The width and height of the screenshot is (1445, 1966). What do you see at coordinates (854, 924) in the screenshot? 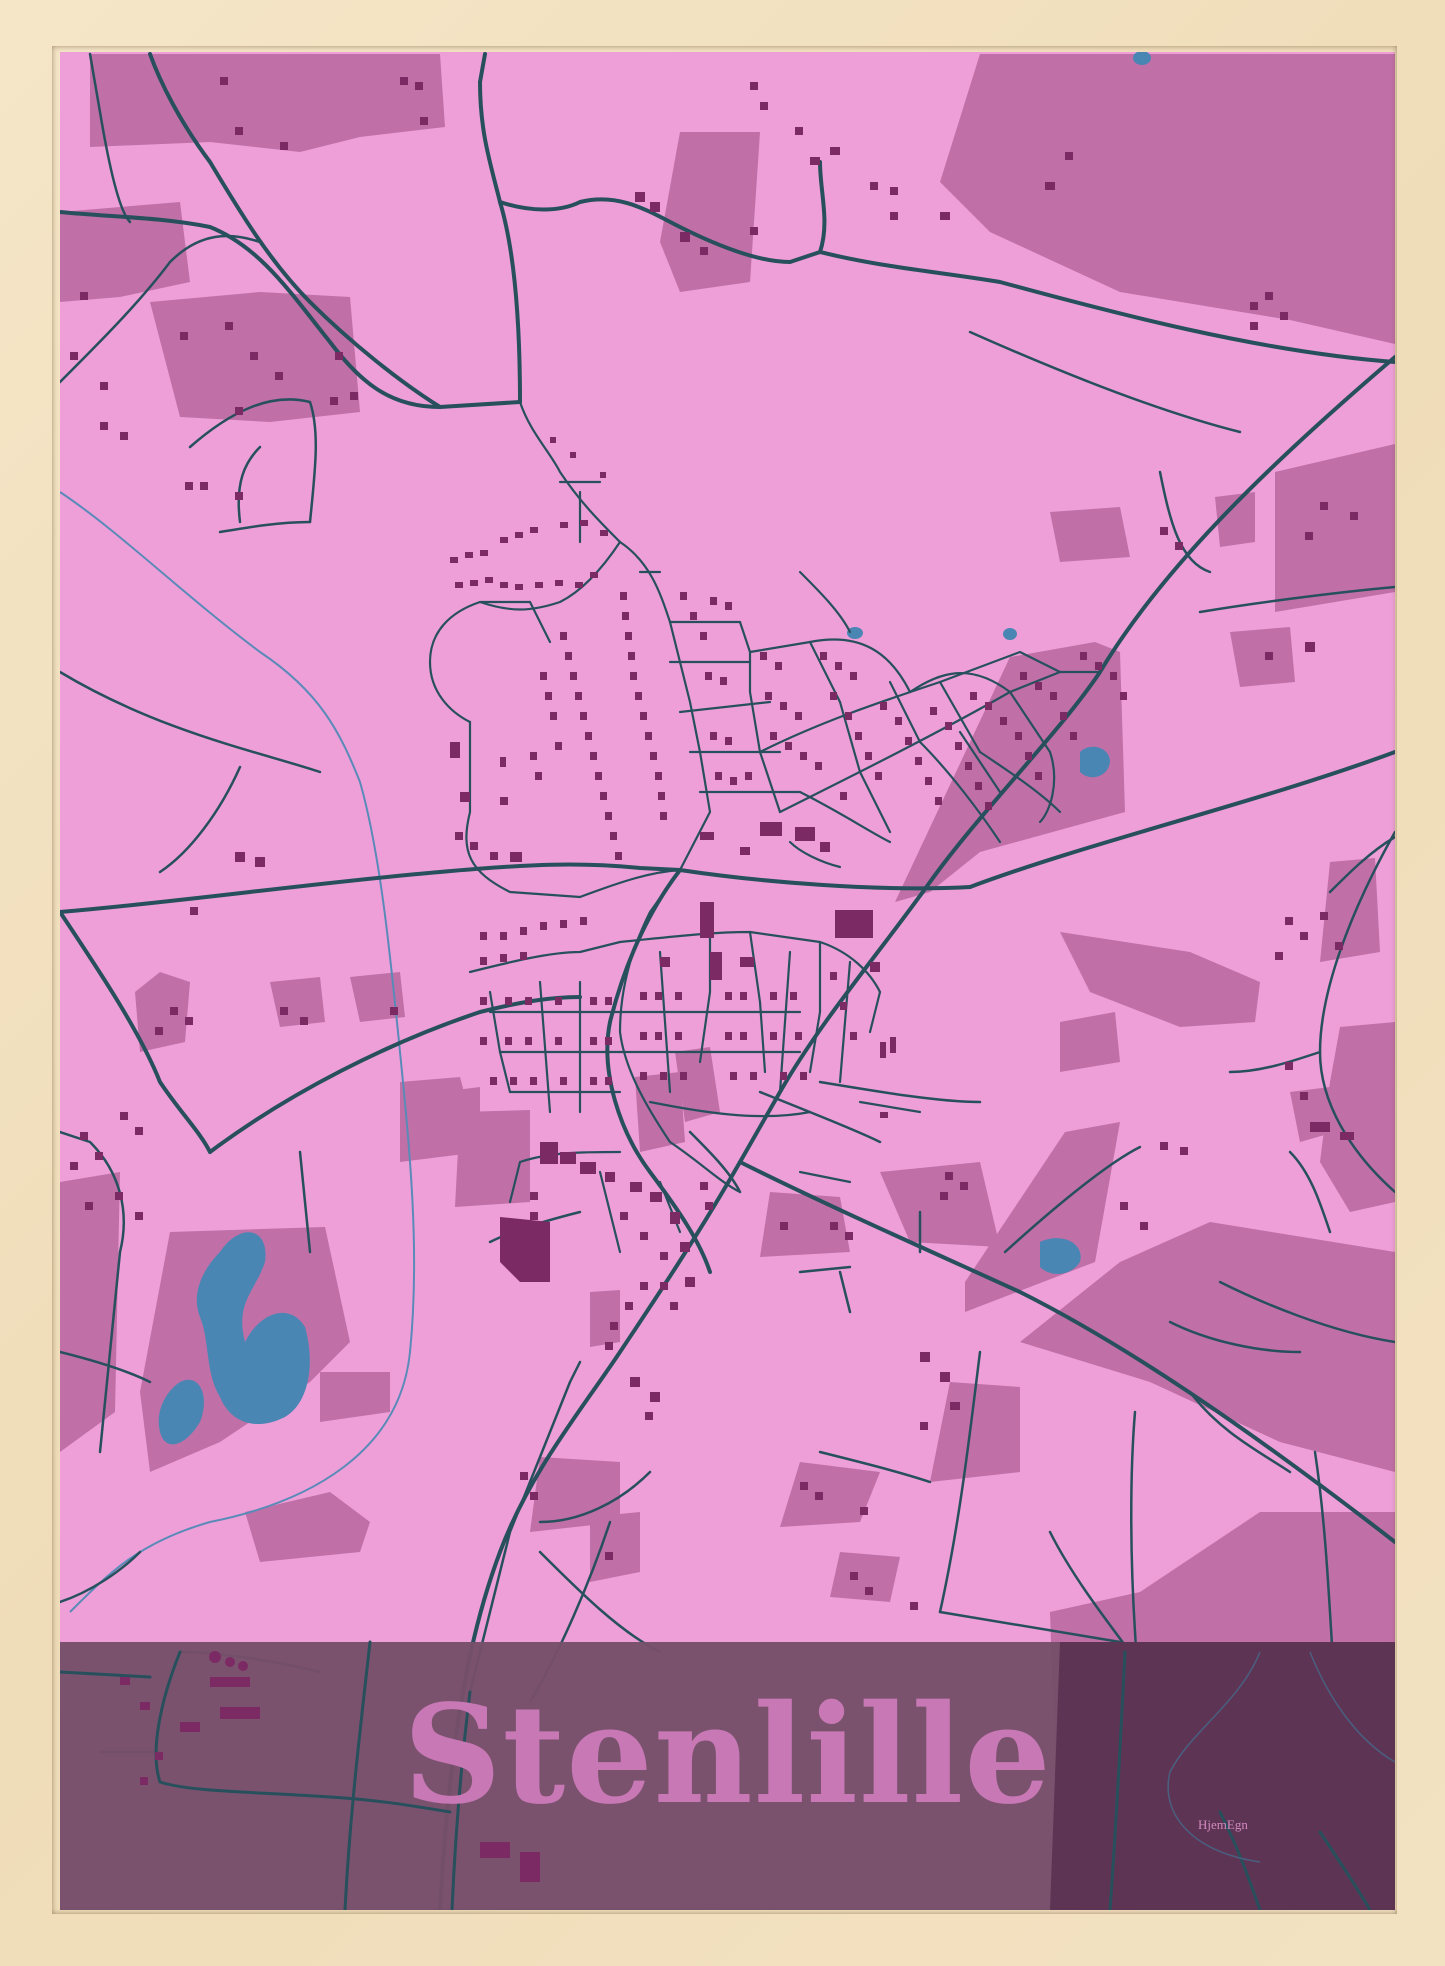
I see `supermarket-building` at bounding box center [854, 924].